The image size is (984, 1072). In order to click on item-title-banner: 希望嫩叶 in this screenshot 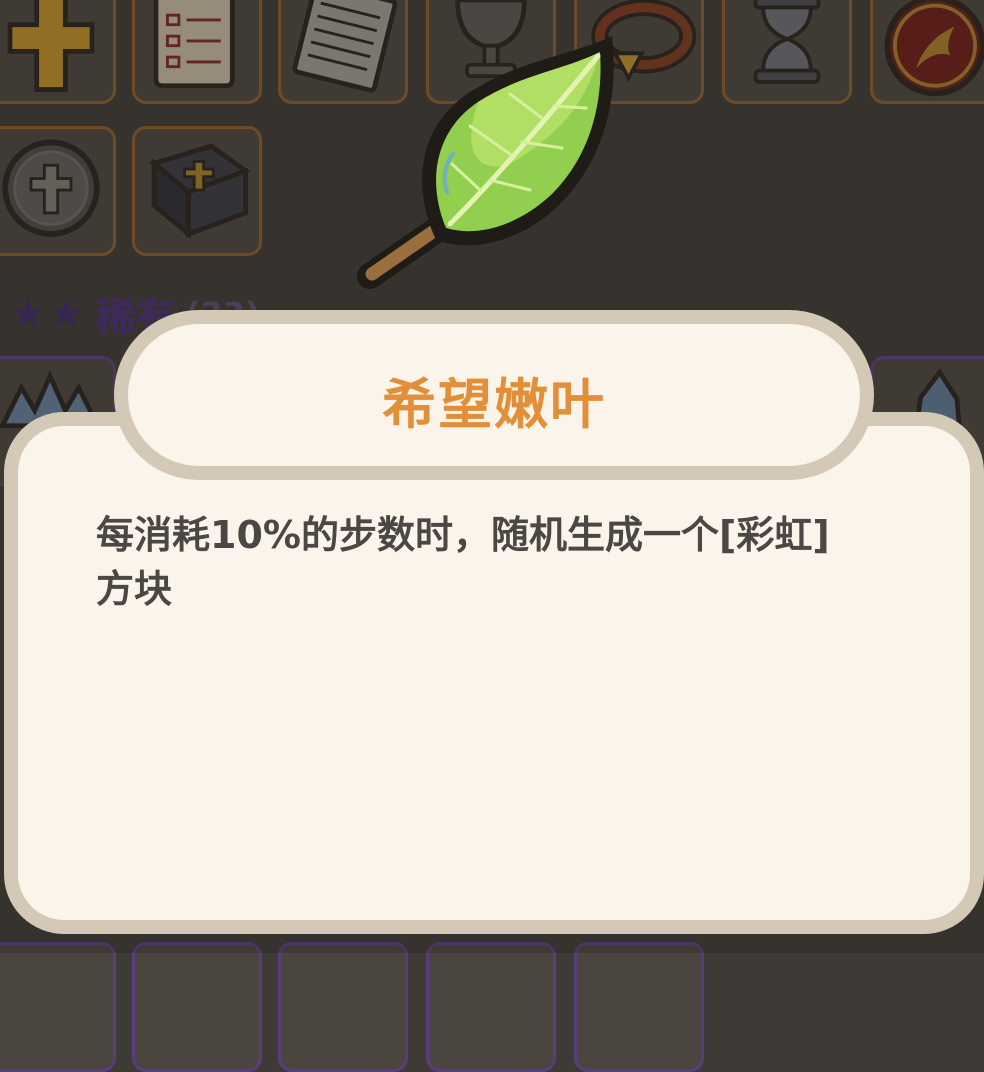, I will do `click(494, 395)`.